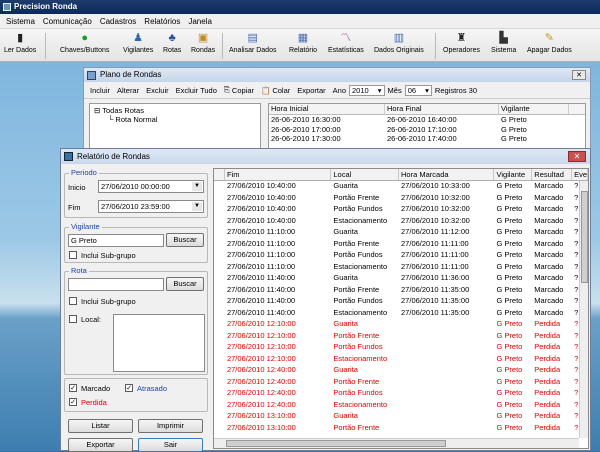 This screenshot has height=452, width=600. I want to click on vigilantes-button: ♟ Vigilantes, so click(138, 42).